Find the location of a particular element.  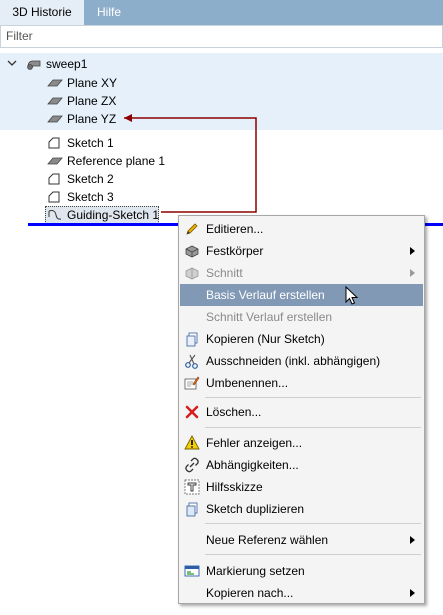

duplicate-icon is located at coordinates (192, 509).